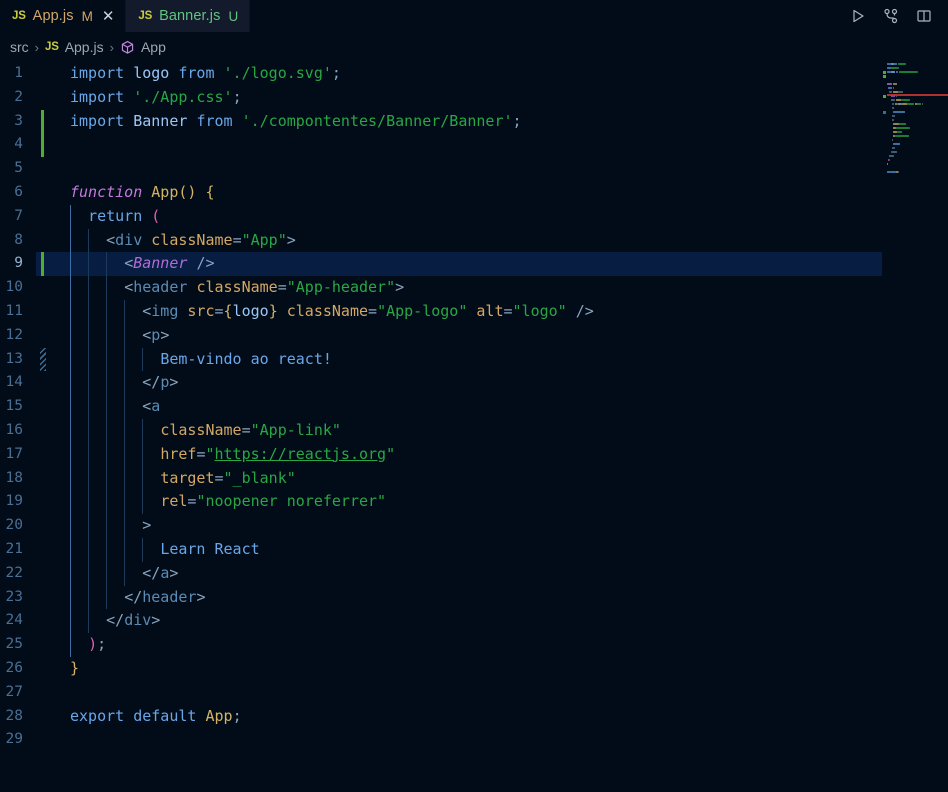 The image size is (948, 792). I want to click on code-line: 22 </a>, so click(474, 573).